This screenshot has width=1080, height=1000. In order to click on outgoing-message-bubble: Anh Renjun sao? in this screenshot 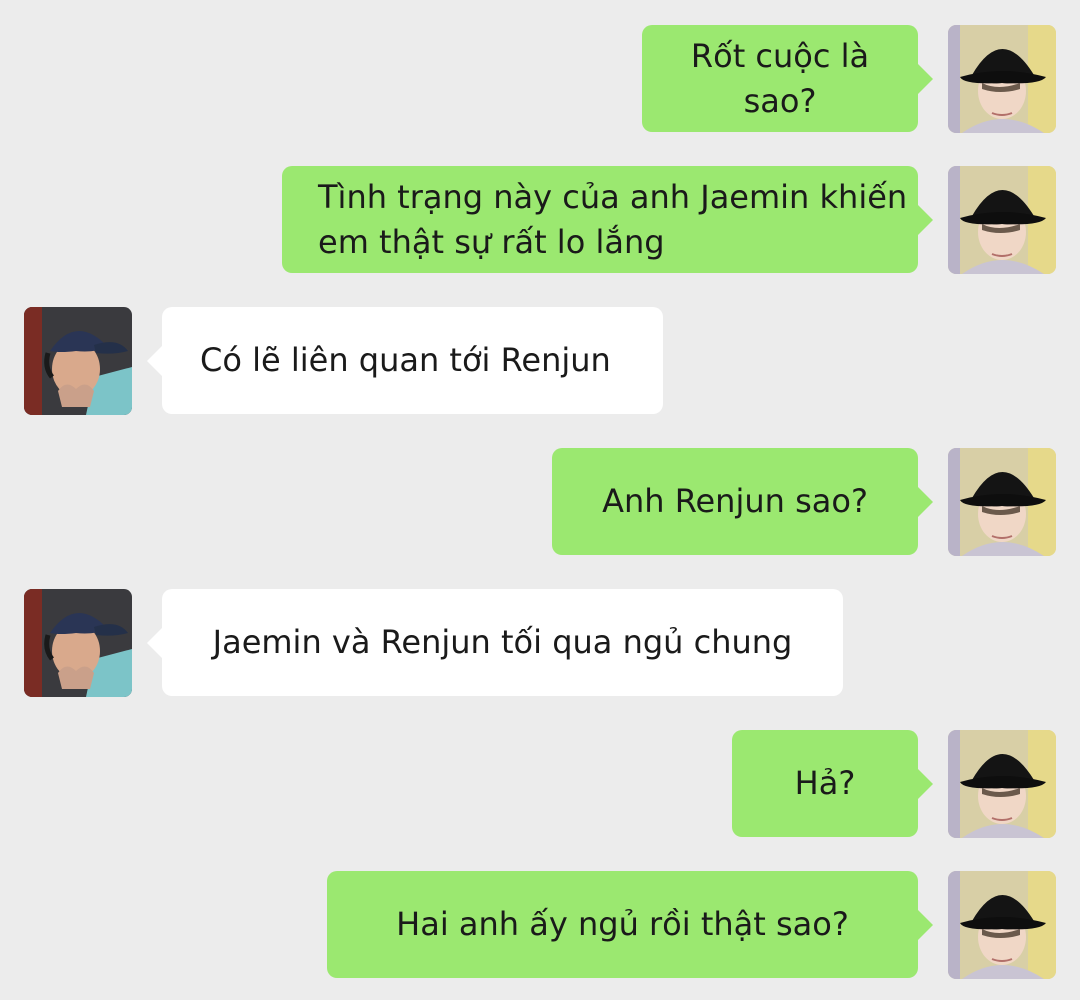, I will do `click(742, 501)`.